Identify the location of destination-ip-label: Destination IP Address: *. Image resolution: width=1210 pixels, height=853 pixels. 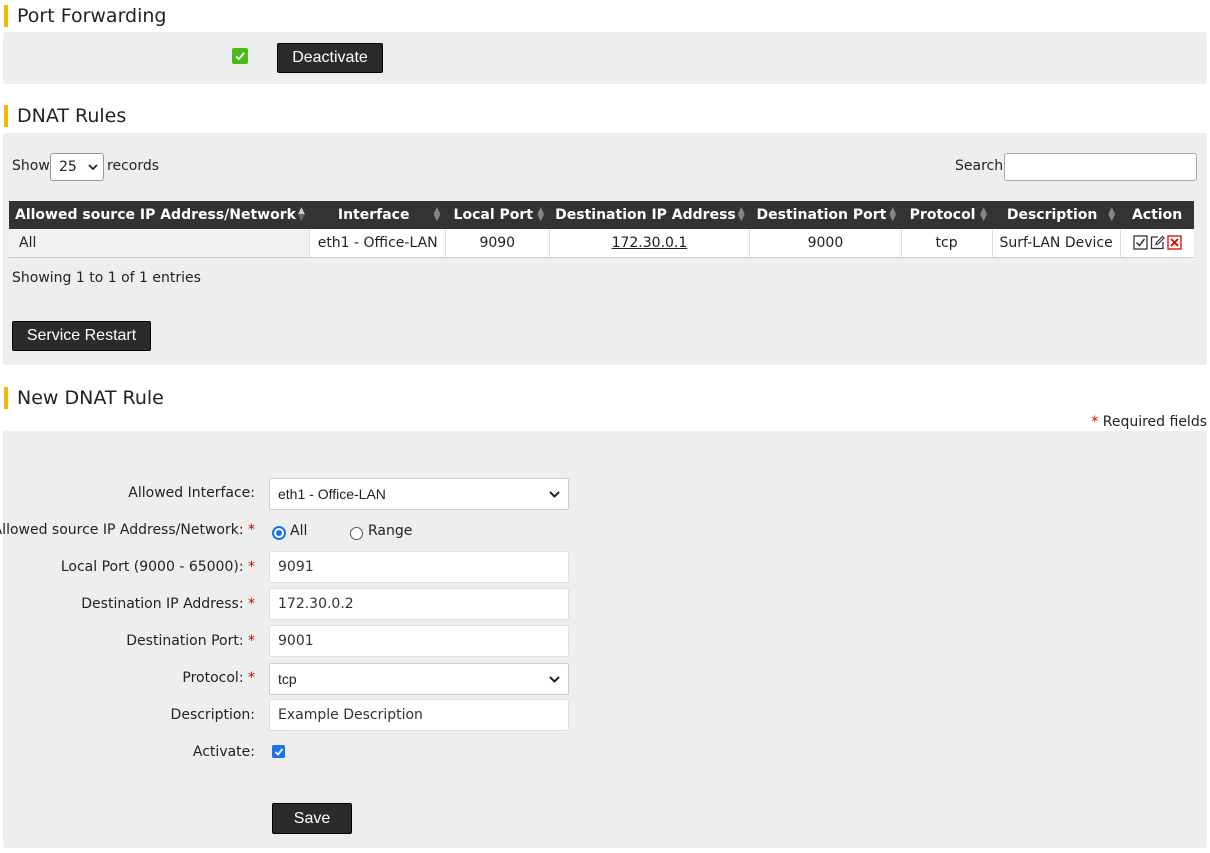
(168, 604).